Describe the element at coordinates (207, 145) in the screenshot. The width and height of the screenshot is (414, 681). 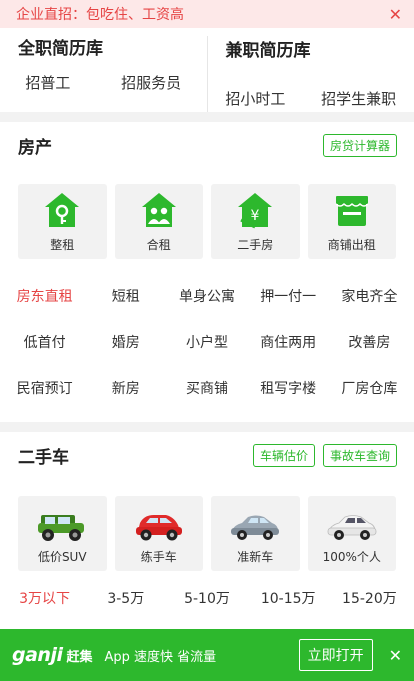
I see `house-header: 房产 房贷计算器` at that location.